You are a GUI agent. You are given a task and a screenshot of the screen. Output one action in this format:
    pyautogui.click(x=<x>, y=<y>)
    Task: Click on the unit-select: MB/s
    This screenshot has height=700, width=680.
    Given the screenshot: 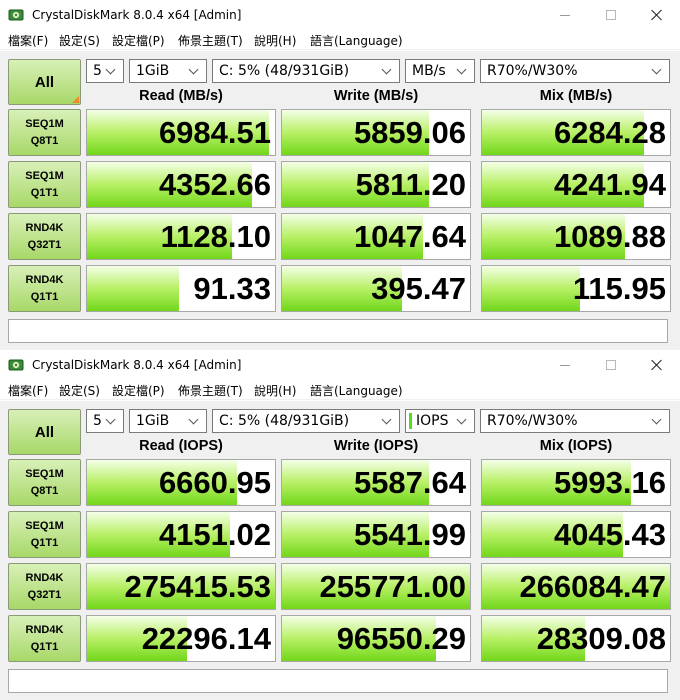 What is the action you would take?
    pyautogui.click(x=440, y=71)
    